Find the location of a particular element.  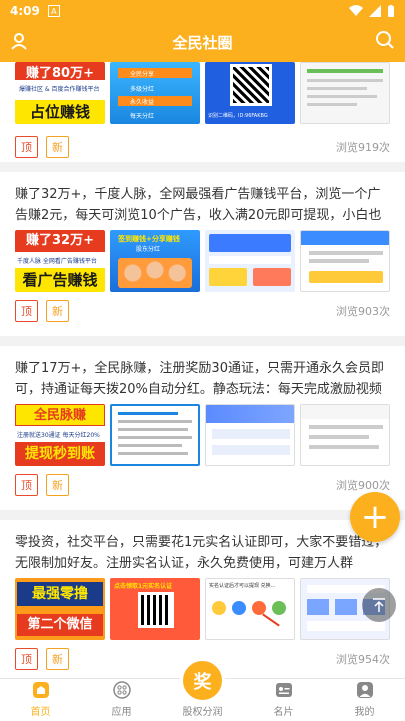

award-icon: 奖 is located at coordinates (202, 682).